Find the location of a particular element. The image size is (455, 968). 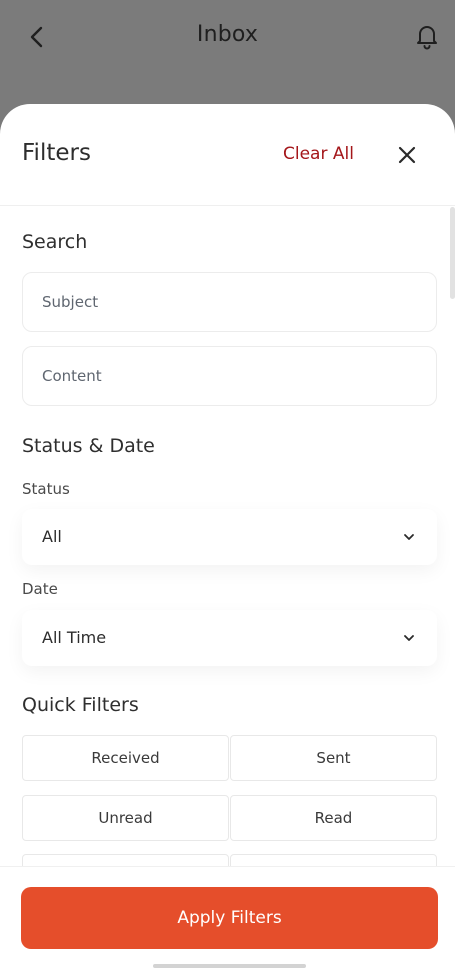

date-select: All Time is located at coordinates (229, 638).